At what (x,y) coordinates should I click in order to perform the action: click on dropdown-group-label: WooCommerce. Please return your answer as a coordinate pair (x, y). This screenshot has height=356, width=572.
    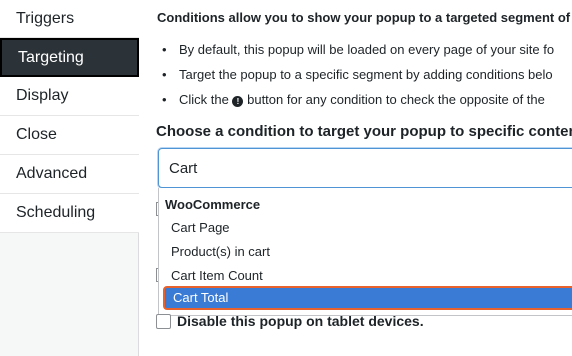
    Looking at the image, I should click on (213, 204).